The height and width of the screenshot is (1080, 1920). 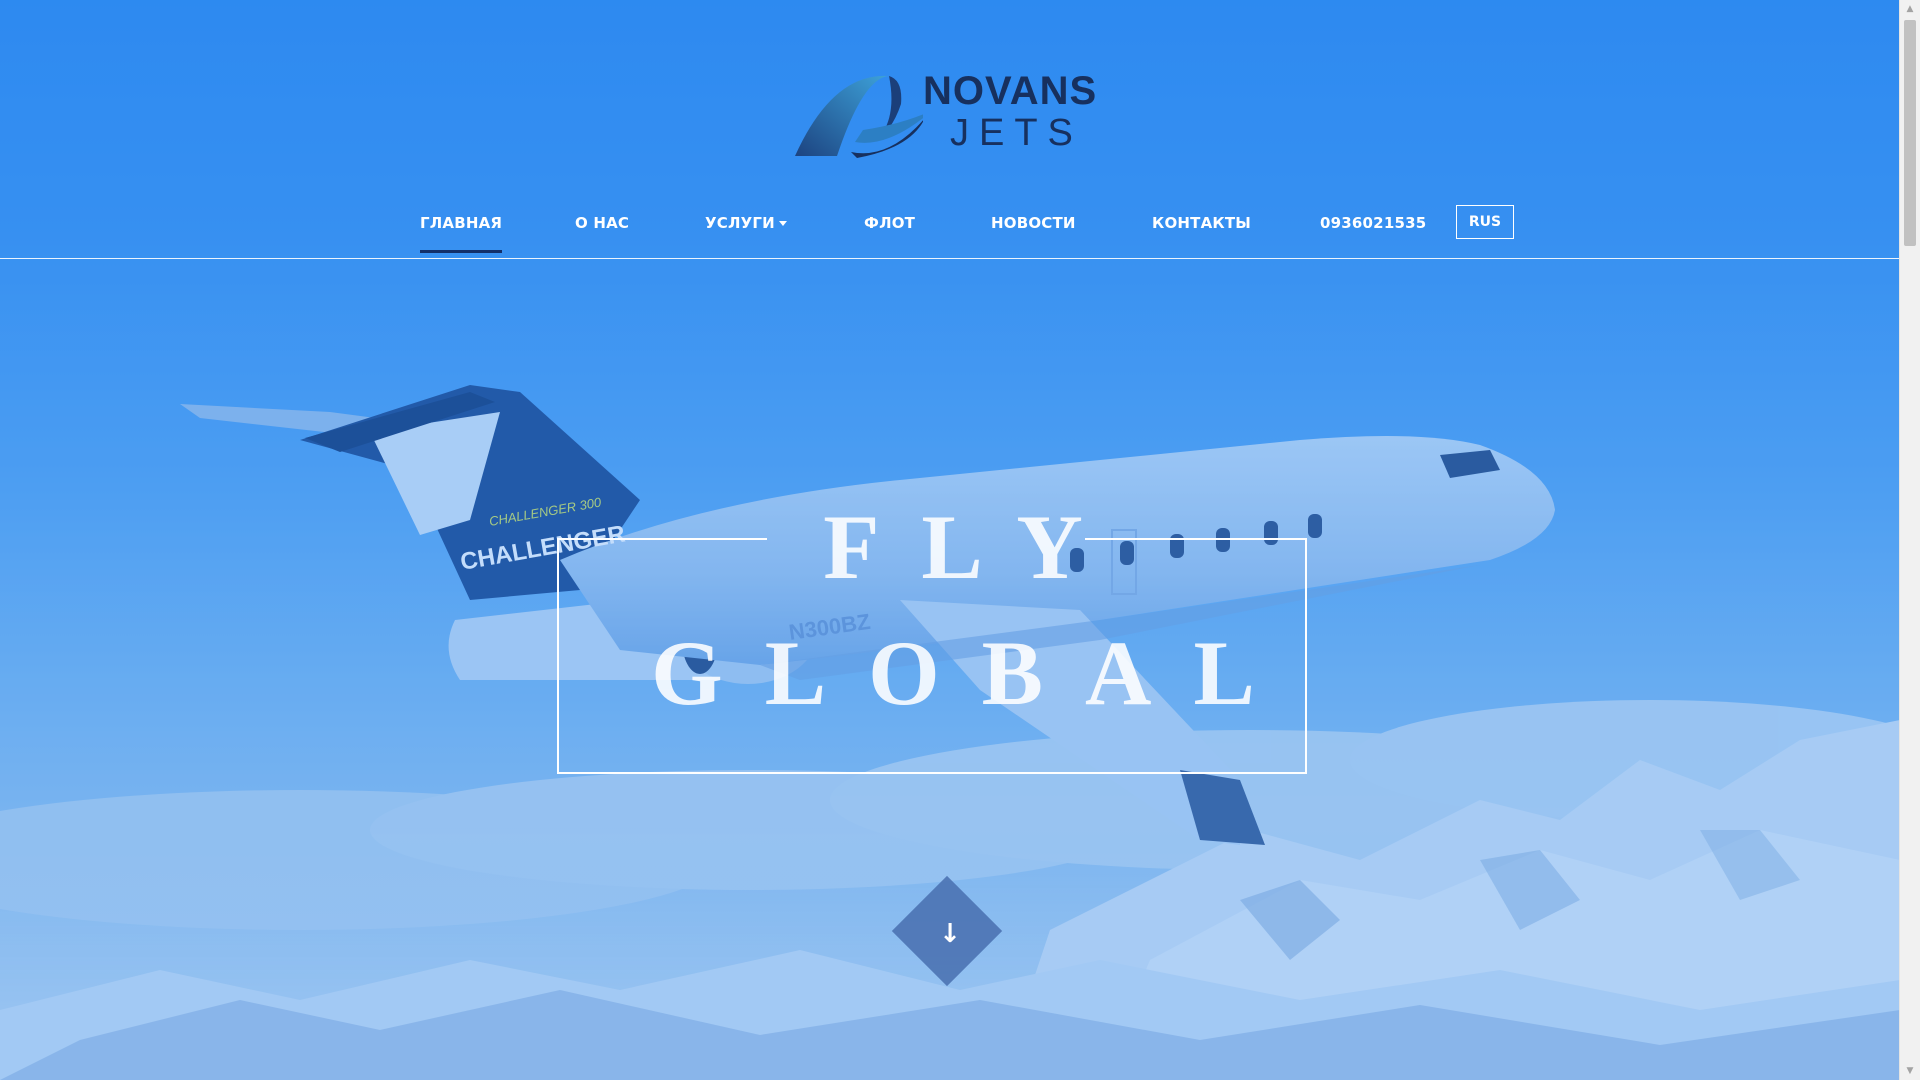 What do you see at coordinates (602, 223) in the screenshot?
I see `nav-item-about: О НАС` at bounding box center [602, 223].